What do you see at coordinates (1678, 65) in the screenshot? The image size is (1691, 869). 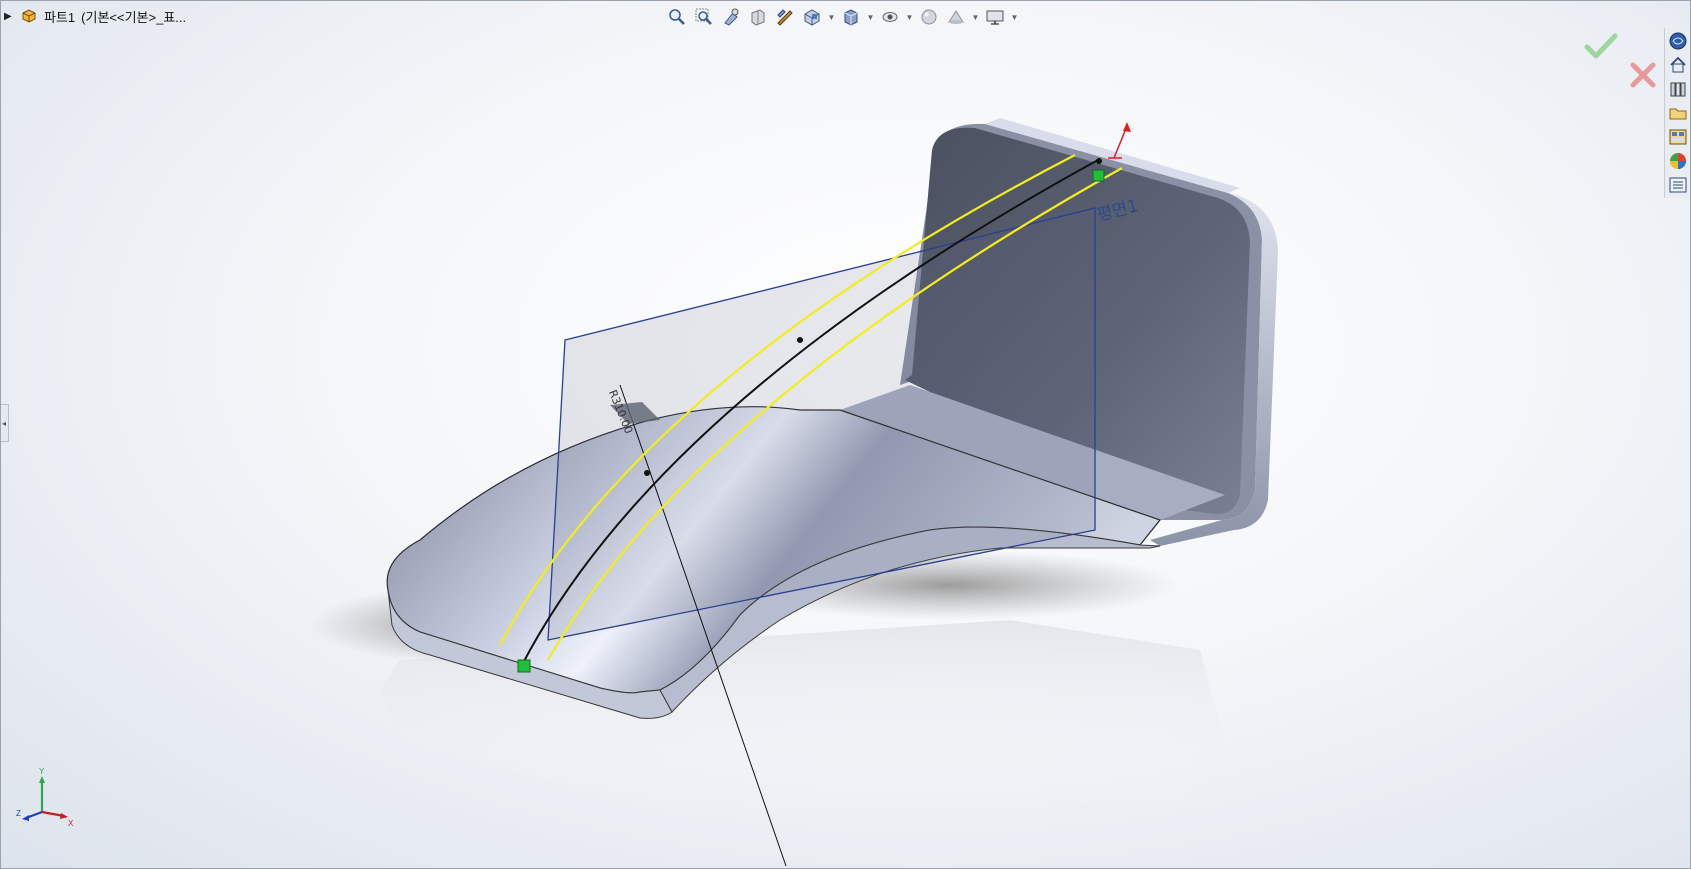 I see `home-icon` at bounding box center [1678, 65].